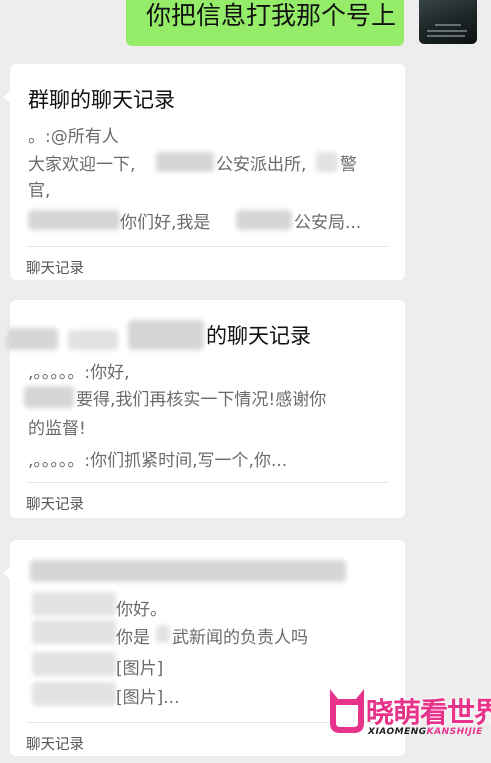 The image size is (491, 763). I want to click on card-line: 你们好,我是, so click(165, 223).